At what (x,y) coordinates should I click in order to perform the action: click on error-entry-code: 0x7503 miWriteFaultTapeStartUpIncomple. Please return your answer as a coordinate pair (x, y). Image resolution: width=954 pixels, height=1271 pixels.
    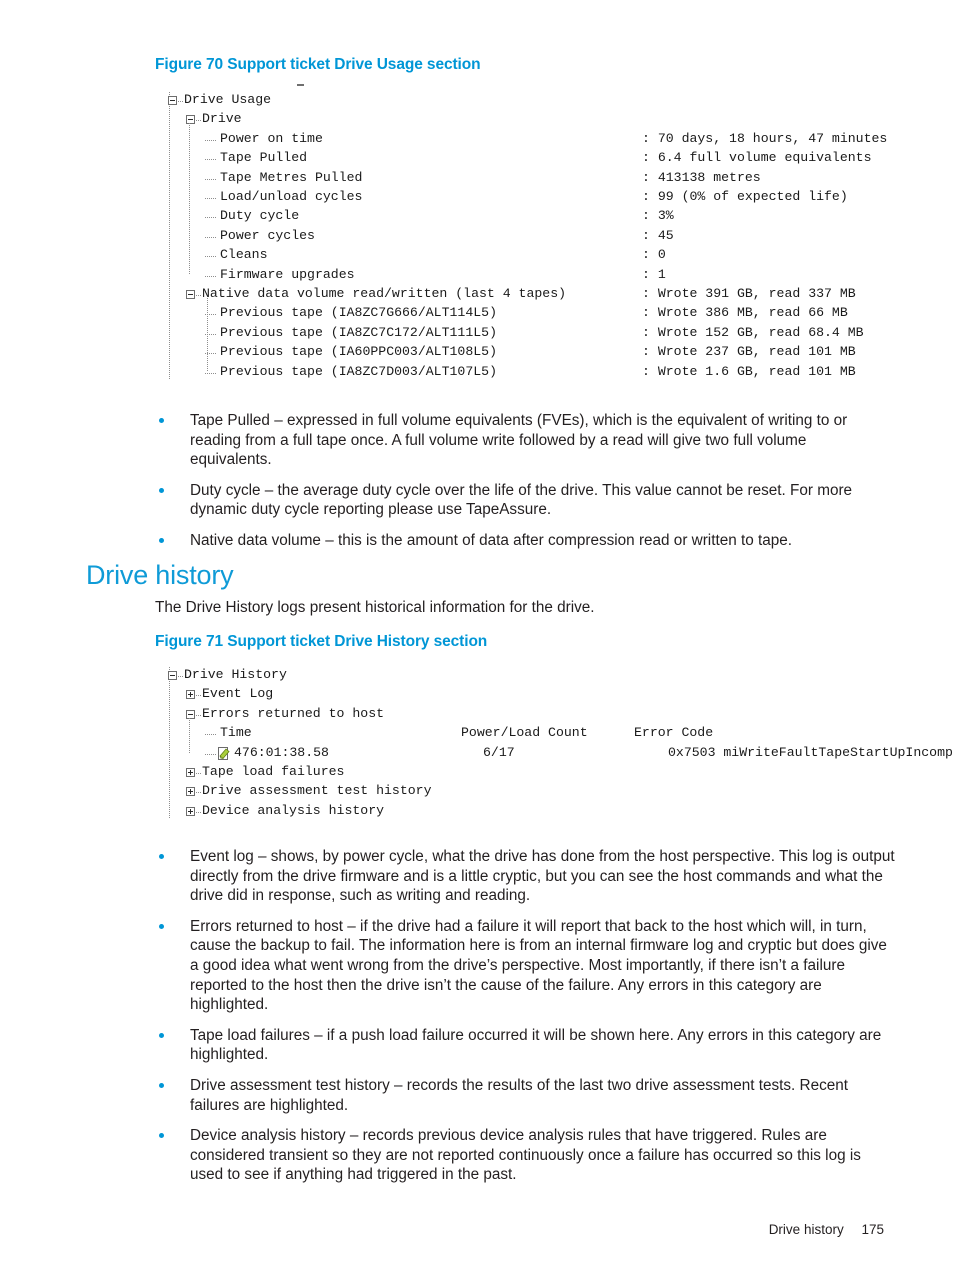
    Looking at the image, I should click on (811, 752).